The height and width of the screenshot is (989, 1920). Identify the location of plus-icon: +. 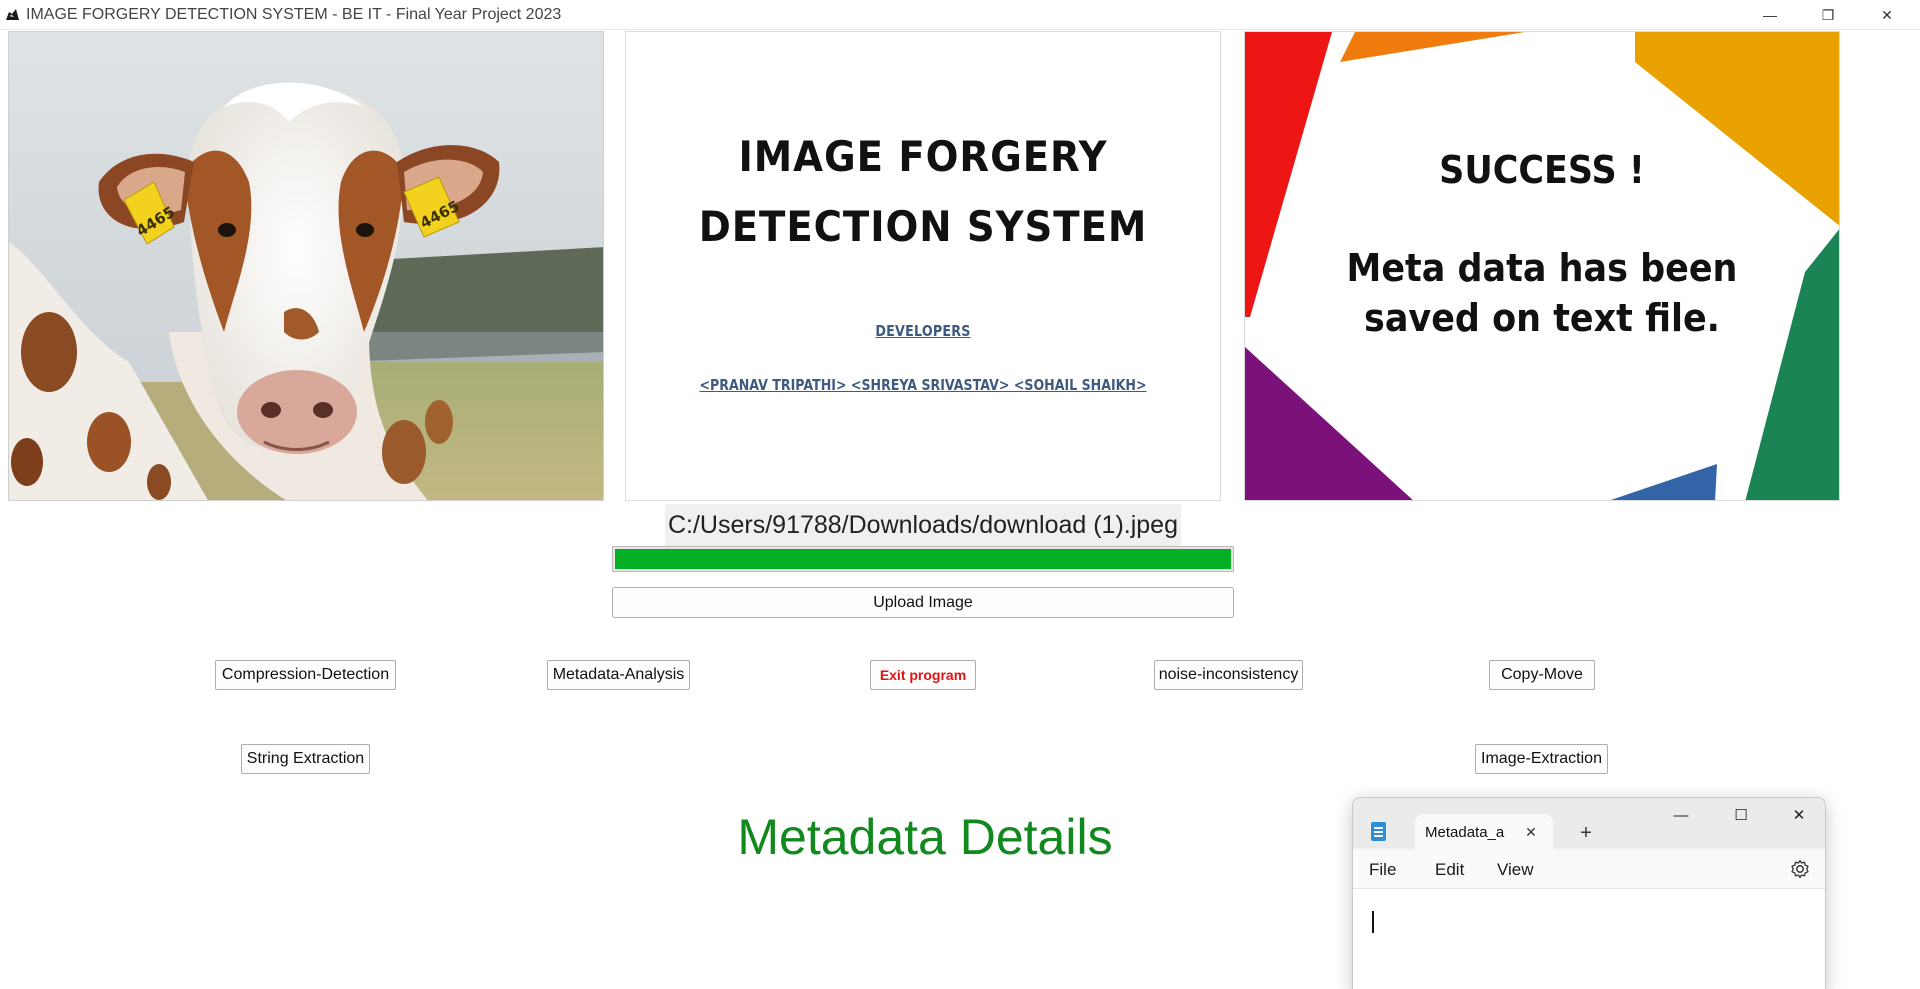
(1586, 832).